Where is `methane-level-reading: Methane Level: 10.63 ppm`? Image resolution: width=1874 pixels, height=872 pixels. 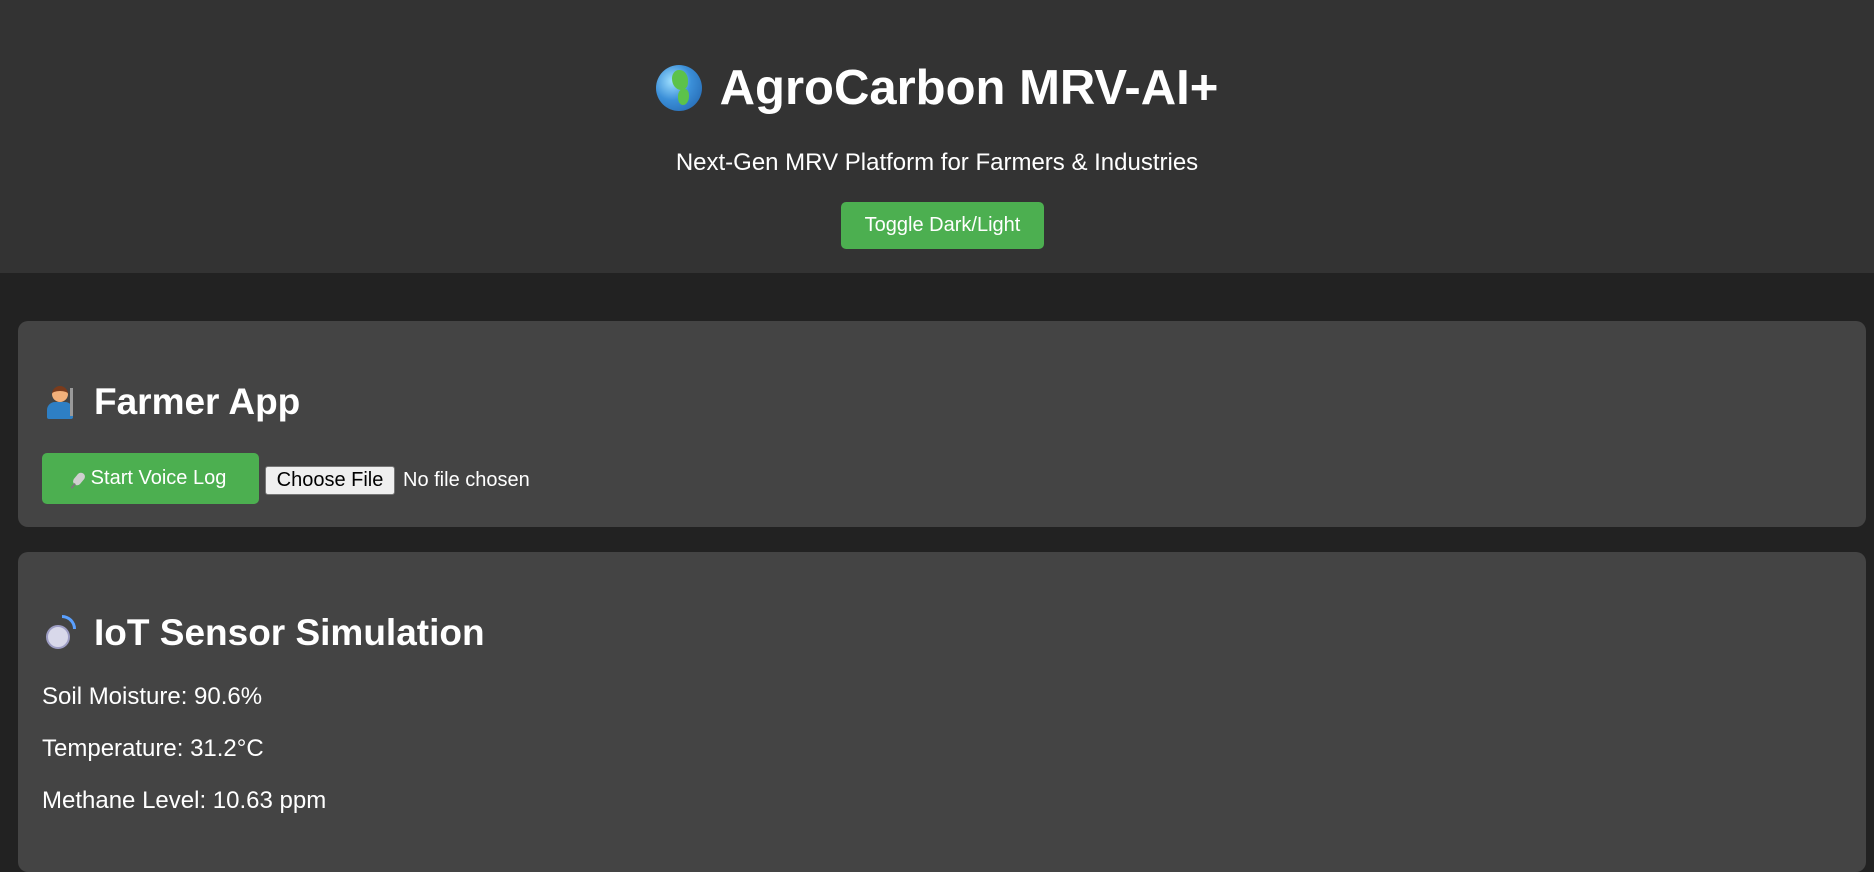
methane-level-reading: Methane Level: 10.63 ppm is located at coordinates (184, 800).